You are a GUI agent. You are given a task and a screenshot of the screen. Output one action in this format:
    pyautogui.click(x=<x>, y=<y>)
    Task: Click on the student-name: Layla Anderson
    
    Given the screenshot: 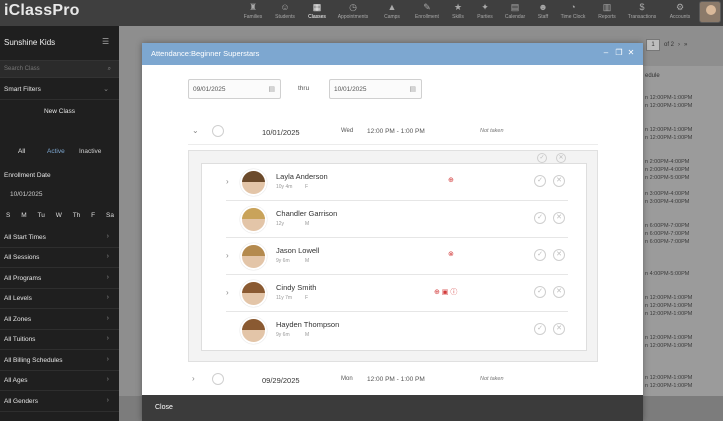 What is the action you would take?
    pyautogui.click(x=302, y=176)
    